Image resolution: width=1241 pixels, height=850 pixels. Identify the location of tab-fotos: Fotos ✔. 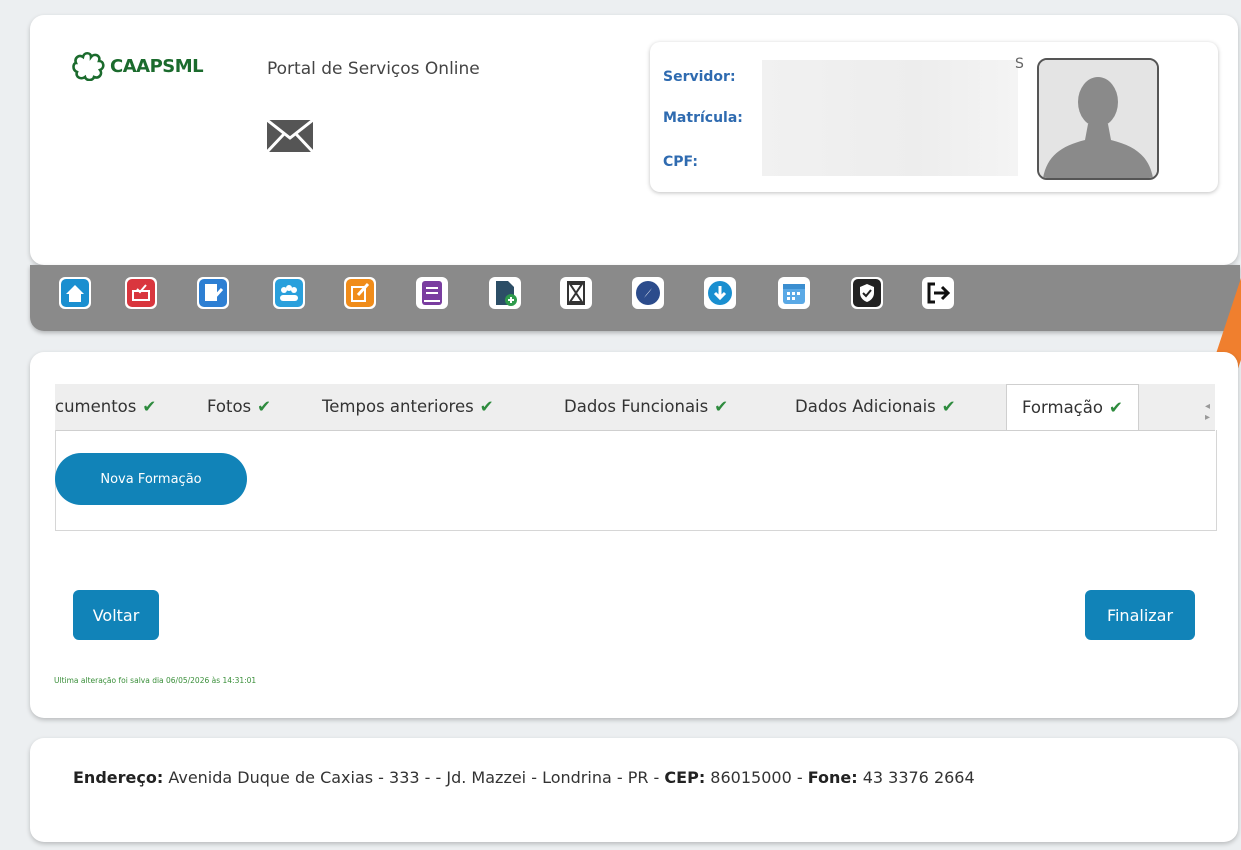
(239, 407).